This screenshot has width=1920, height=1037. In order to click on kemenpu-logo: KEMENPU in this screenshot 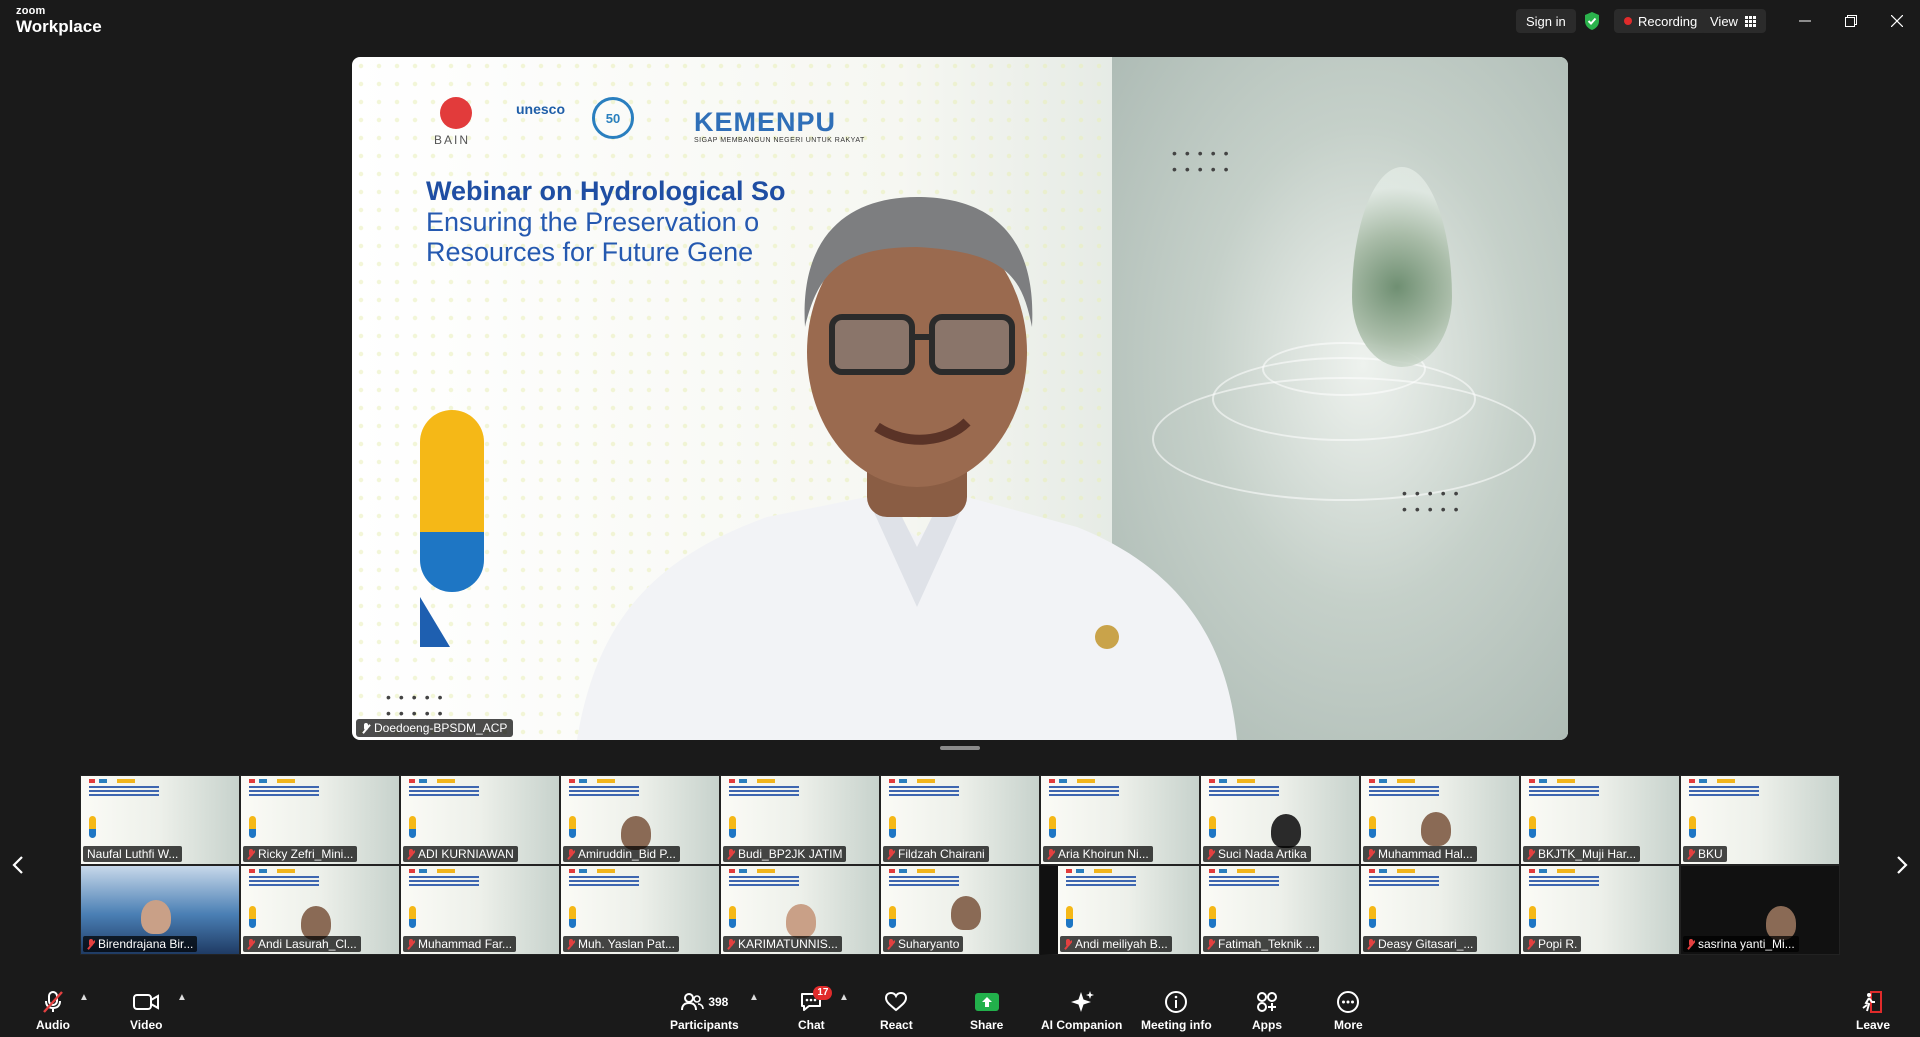, I will do `click(765, 122)`.